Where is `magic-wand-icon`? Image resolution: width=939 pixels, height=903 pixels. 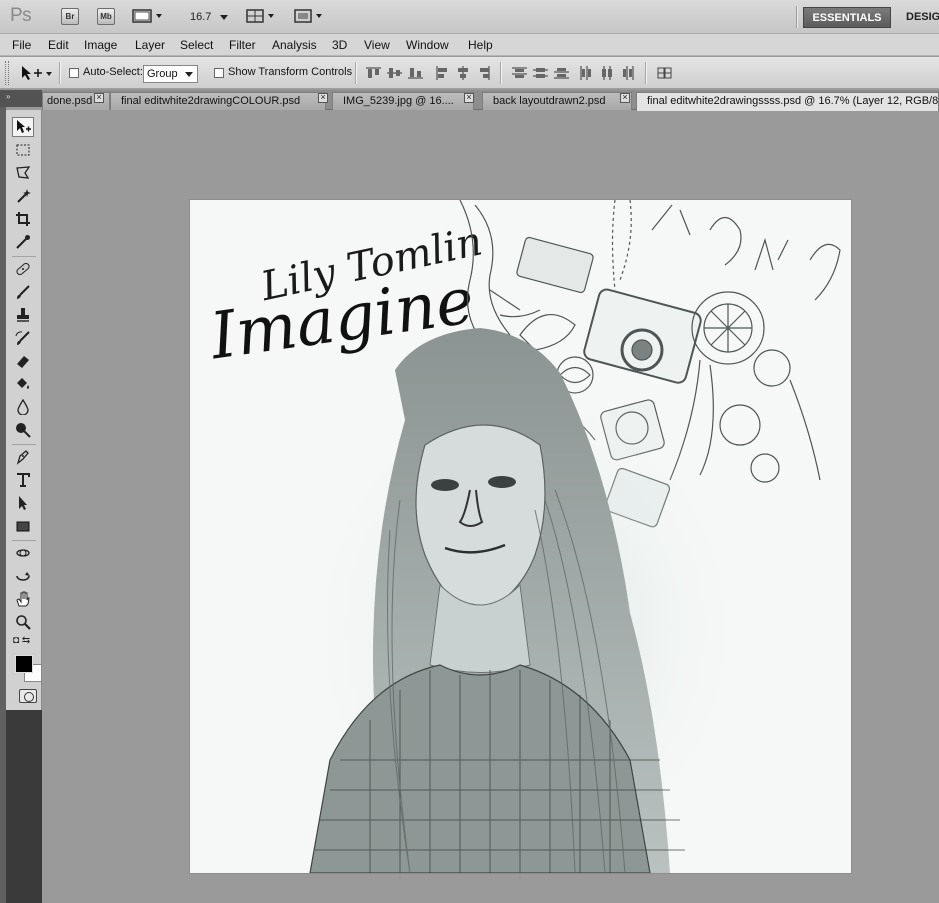 magic-wand-icon is located at coordinates (24, 196).